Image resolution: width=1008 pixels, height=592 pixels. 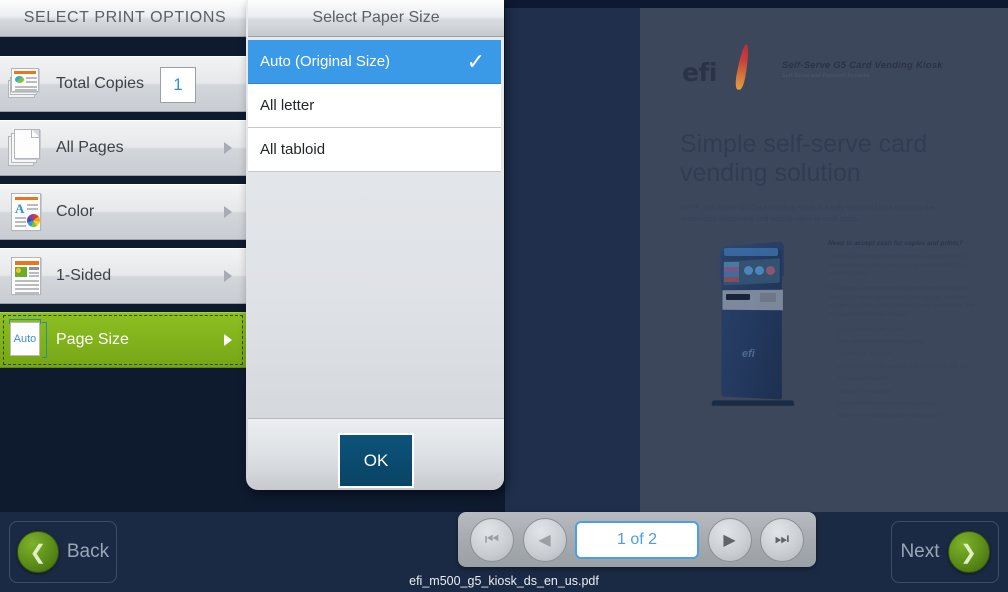 I want to click on panel-header-label: Select Paper Size, so click(x=376, y=17).